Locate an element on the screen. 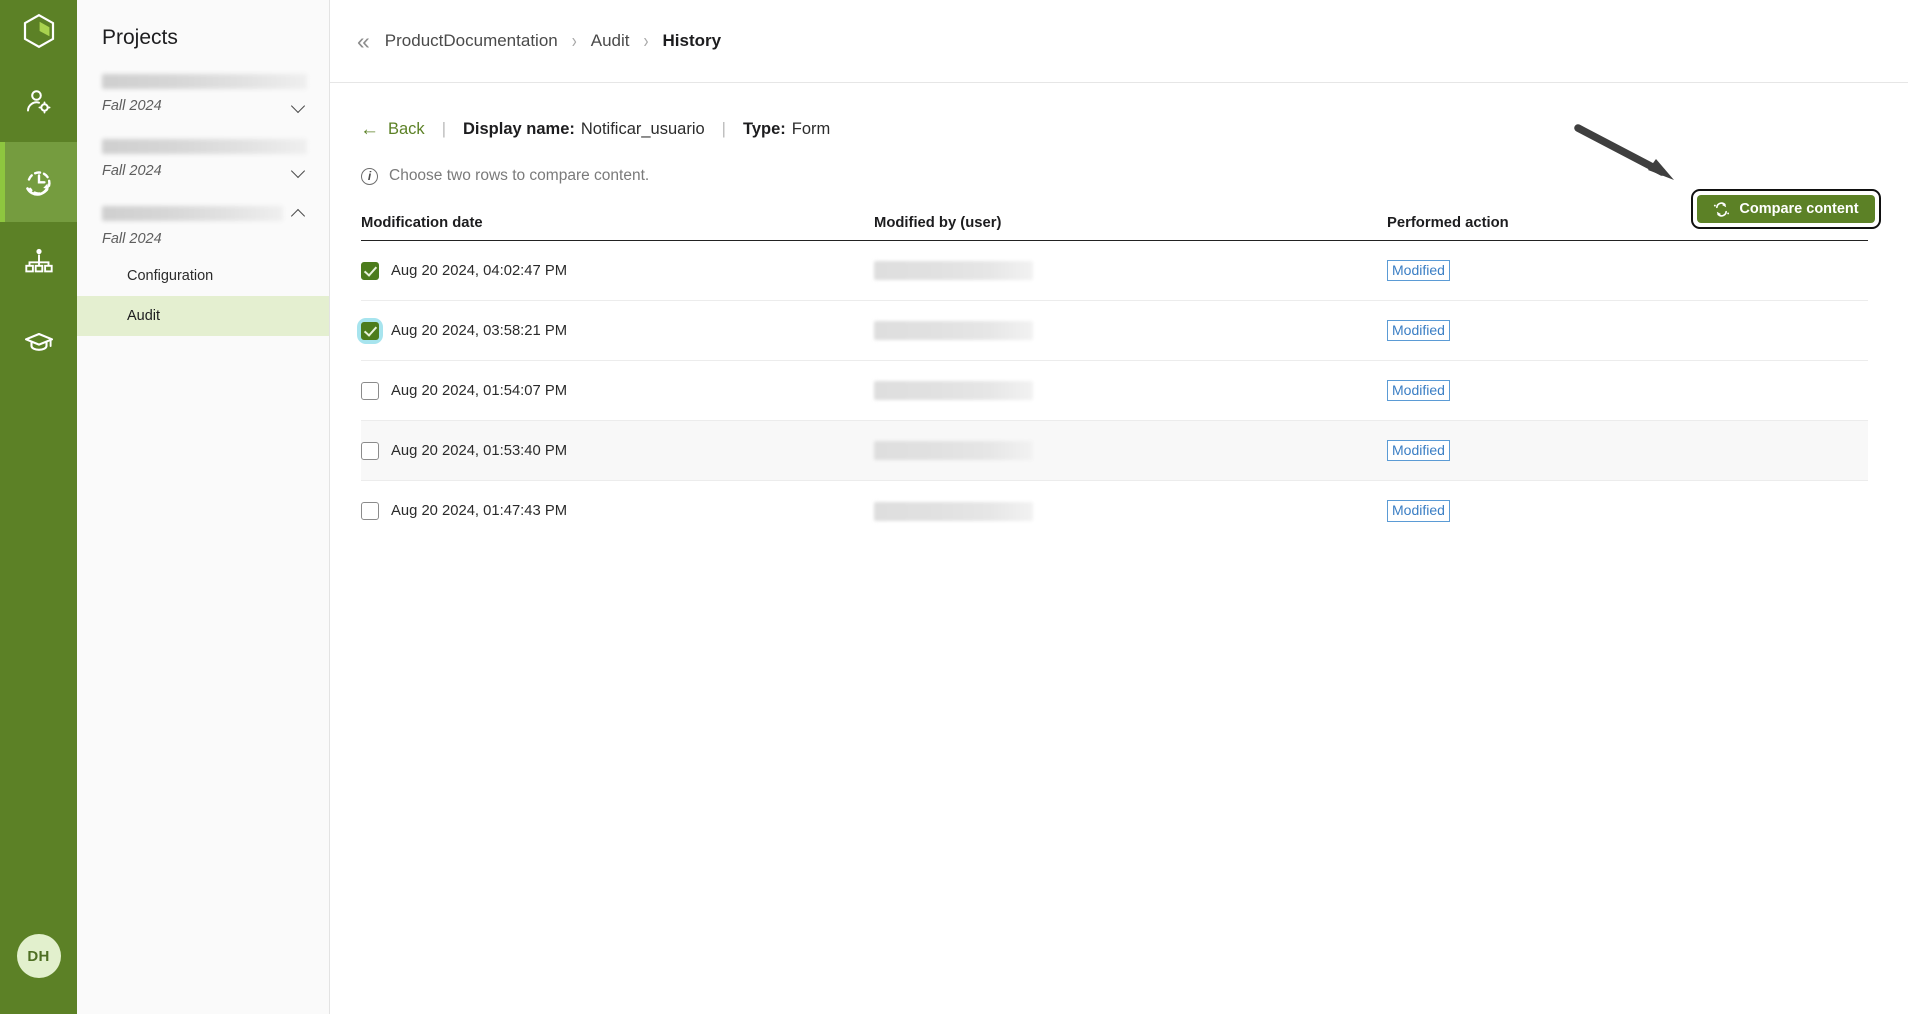 Image resolution: width=1908 pixels, height=1014 pixels. project-row-3-skeleton is located at coordinates (203, 213).